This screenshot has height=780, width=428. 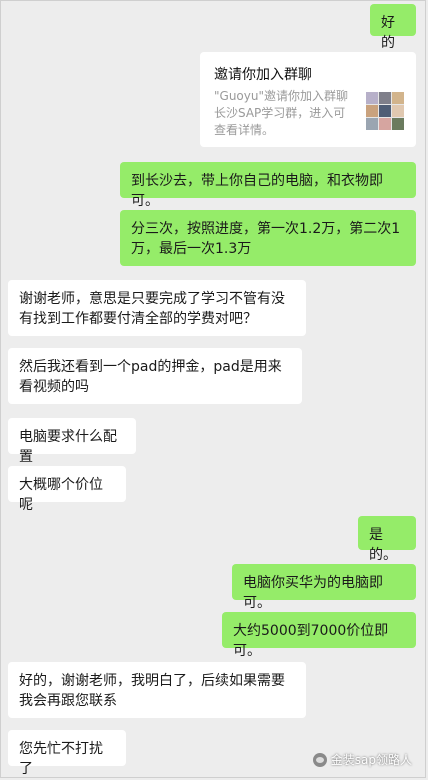 I want to click on message-bubble-right: 好的, so click(x=393, y=27).